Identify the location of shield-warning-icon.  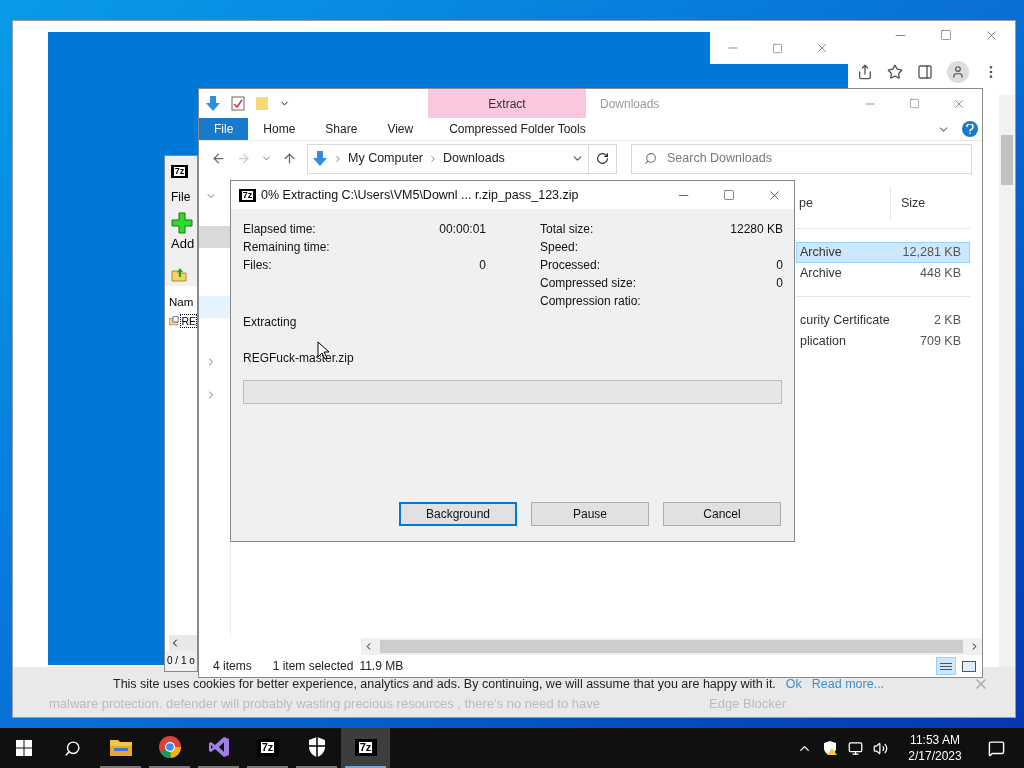
(830, 748).